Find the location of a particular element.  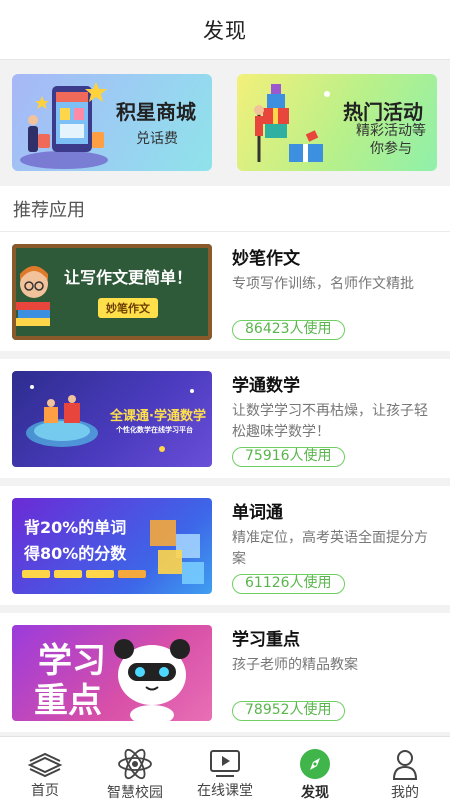

app-thumbnail: 背20%的单词 得80%的分数 is located at coordinates (112, 546).